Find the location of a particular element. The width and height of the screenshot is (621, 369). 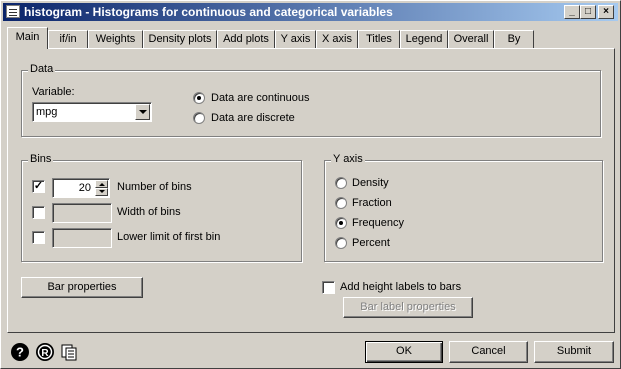

width-of-bins-label: Width of bins is located at coordinates (149, 212).